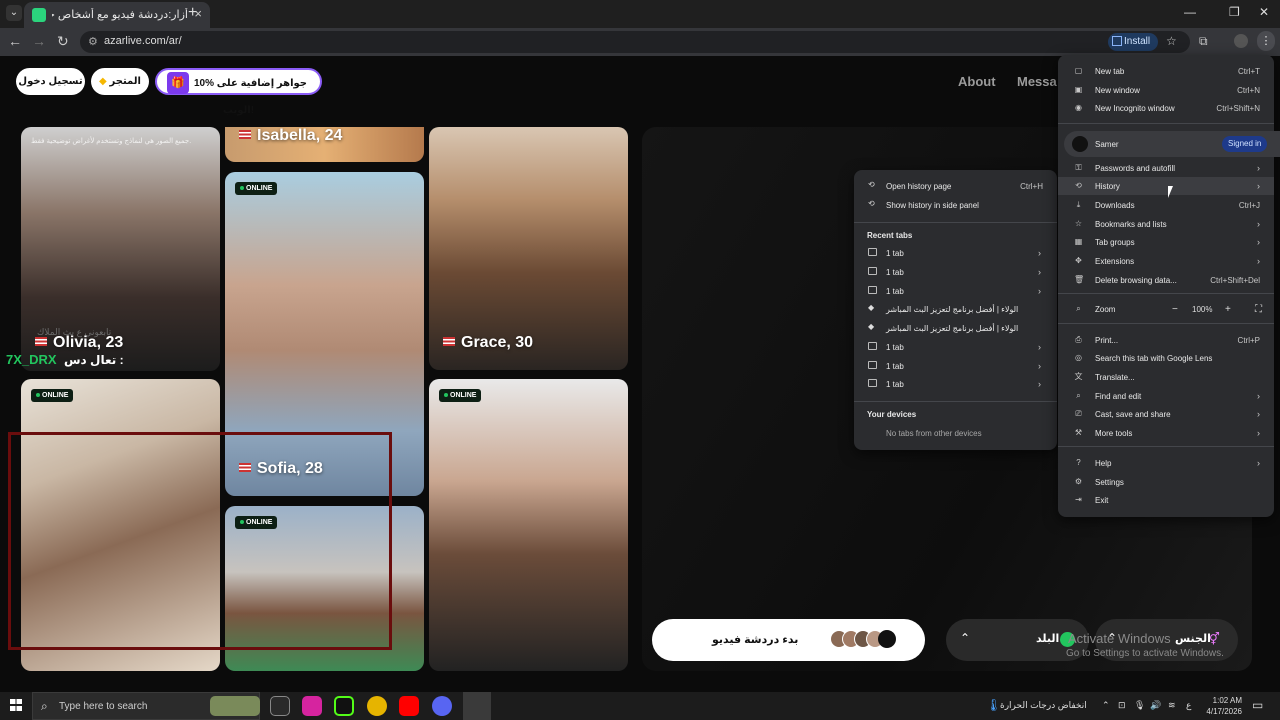  What do you see at coordinates (952, 309) in the screenshot?
I see `recent-label: الولاء | أفضل برنامج لتعزيز البث المباشر` at bounding box center [952, 309].